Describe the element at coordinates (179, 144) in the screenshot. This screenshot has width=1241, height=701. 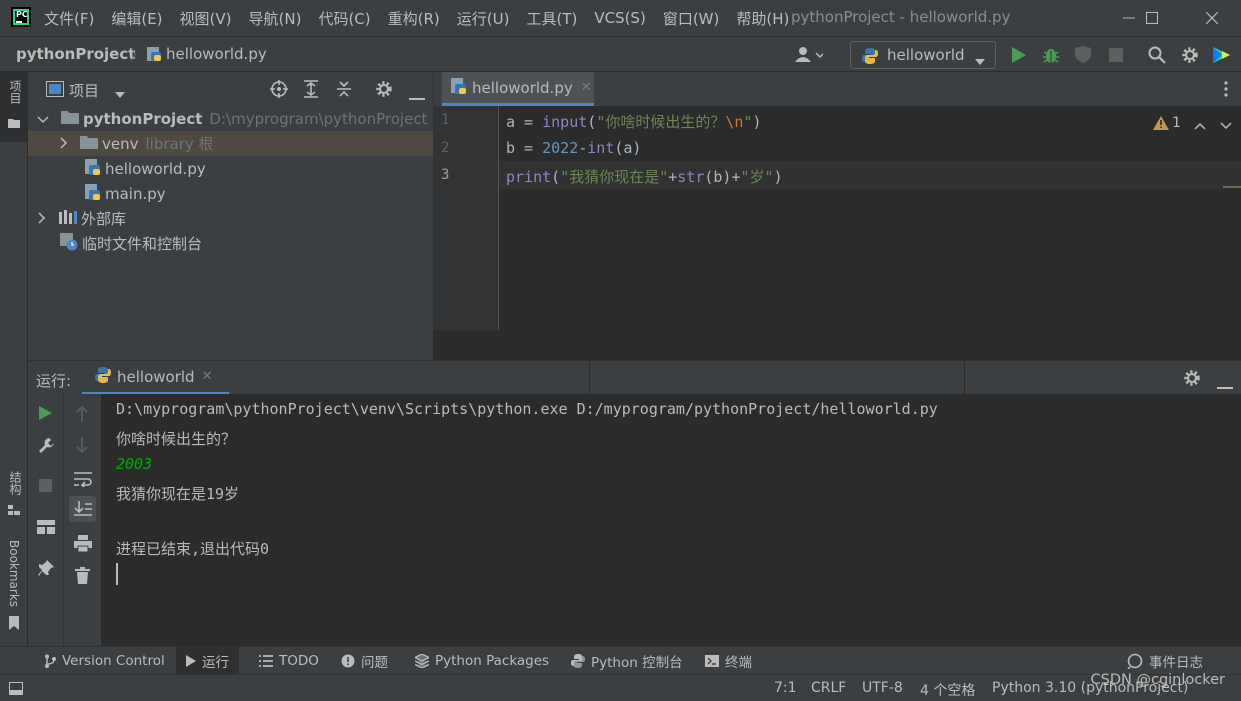
I see `tree-item-hint: library 根` at that location.